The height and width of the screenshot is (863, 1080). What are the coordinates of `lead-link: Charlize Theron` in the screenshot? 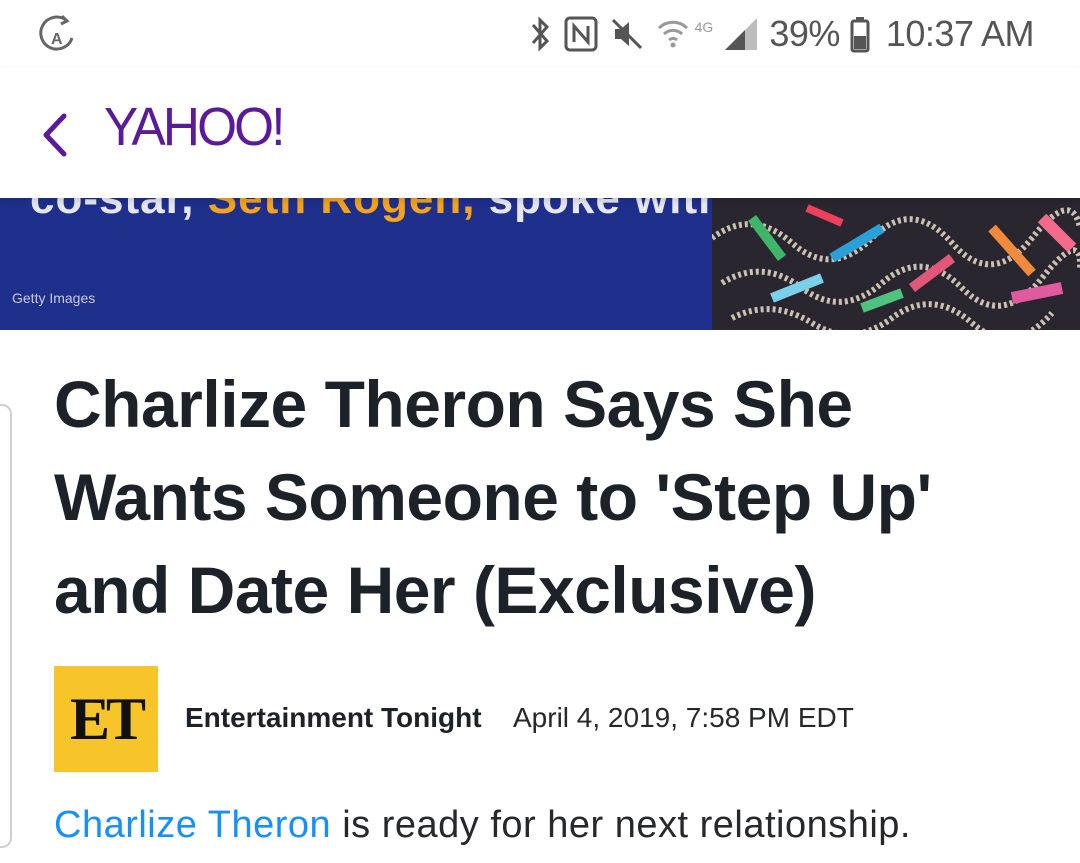 It's located at (192, 825).